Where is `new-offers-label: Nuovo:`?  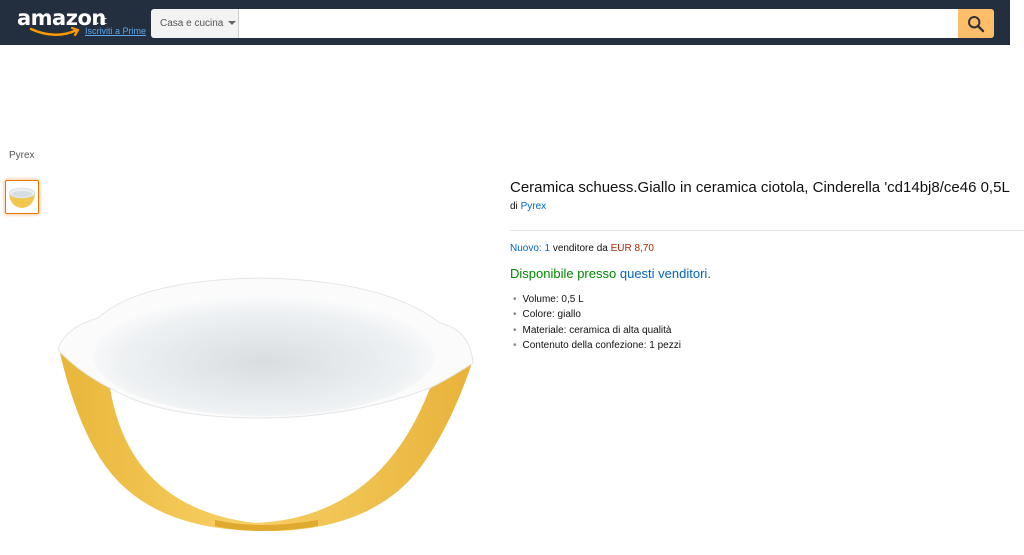
new-offers-label: Nuovo: is located at coordinates (526, 248).